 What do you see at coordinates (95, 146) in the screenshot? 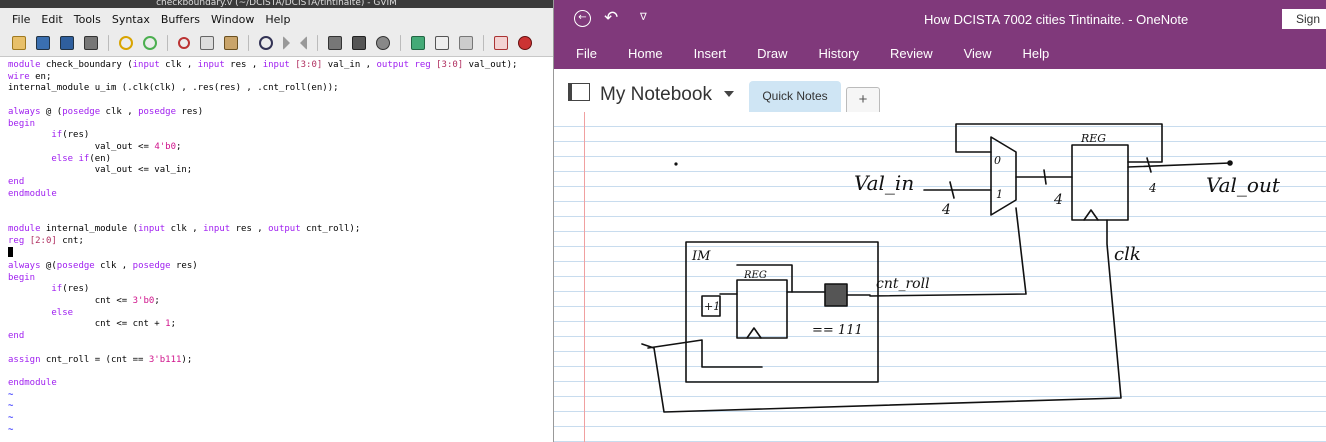
I see `code-line: val_out <= 4'b0;` at bounding box center [95, 146].